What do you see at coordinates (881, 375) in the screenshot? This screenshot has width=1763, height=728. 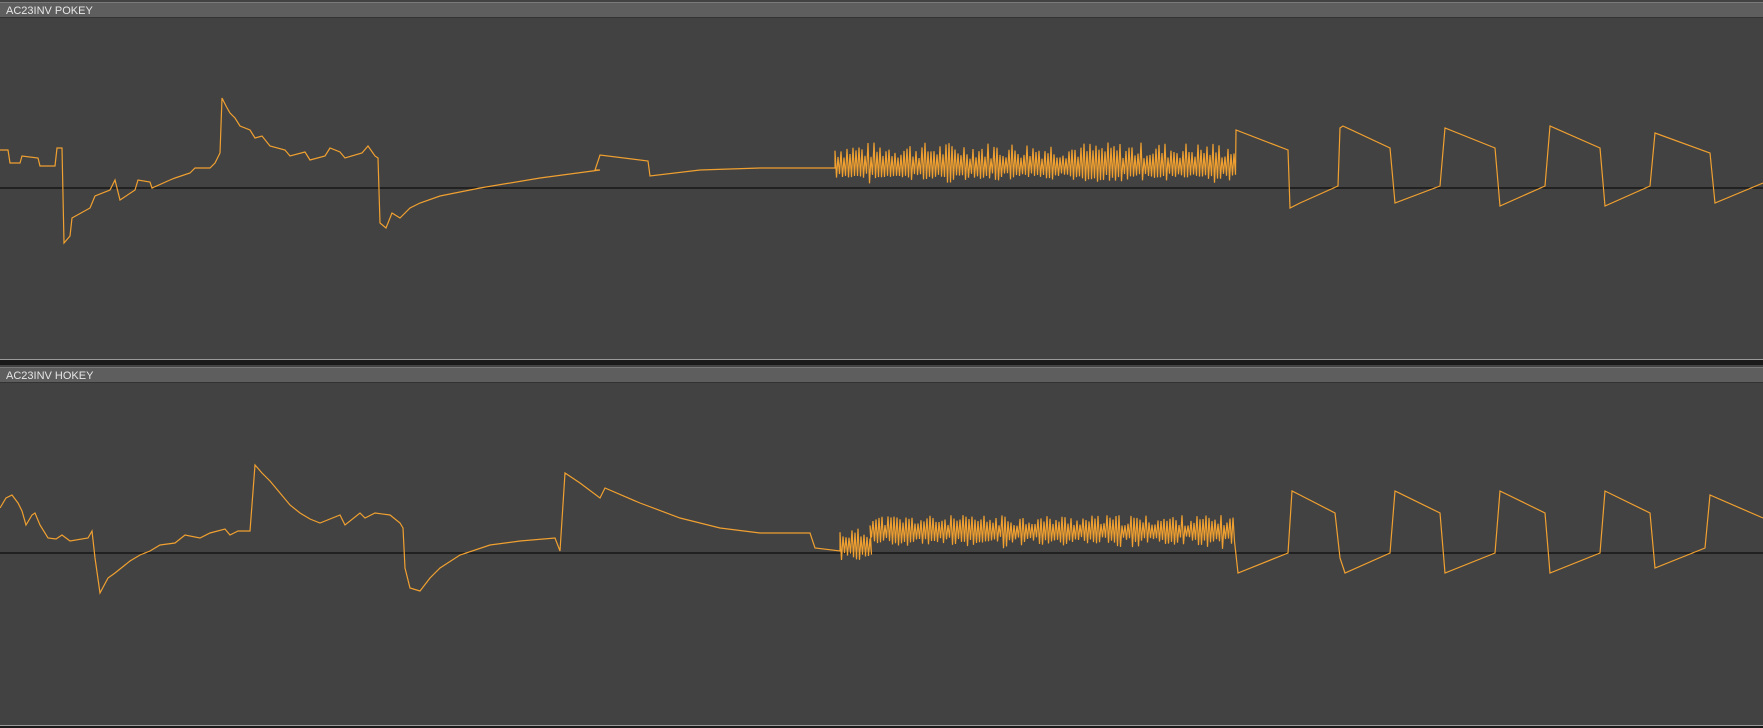 I see `track-header: AC23INV HOKEY` at bounding box center [881, 375].